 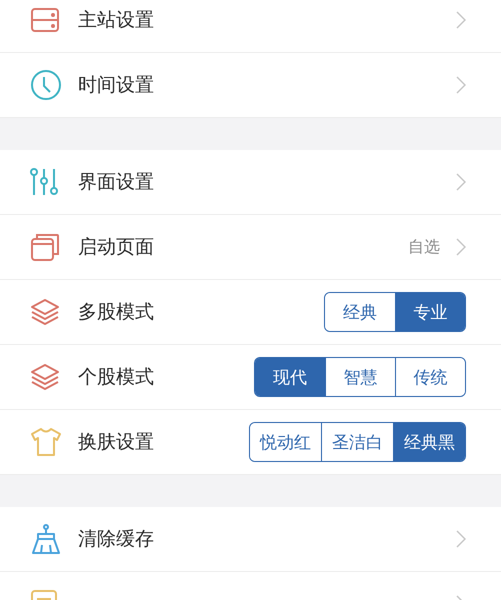 I want to click on settings-row: 主站设置, so click(x=250, y=26).